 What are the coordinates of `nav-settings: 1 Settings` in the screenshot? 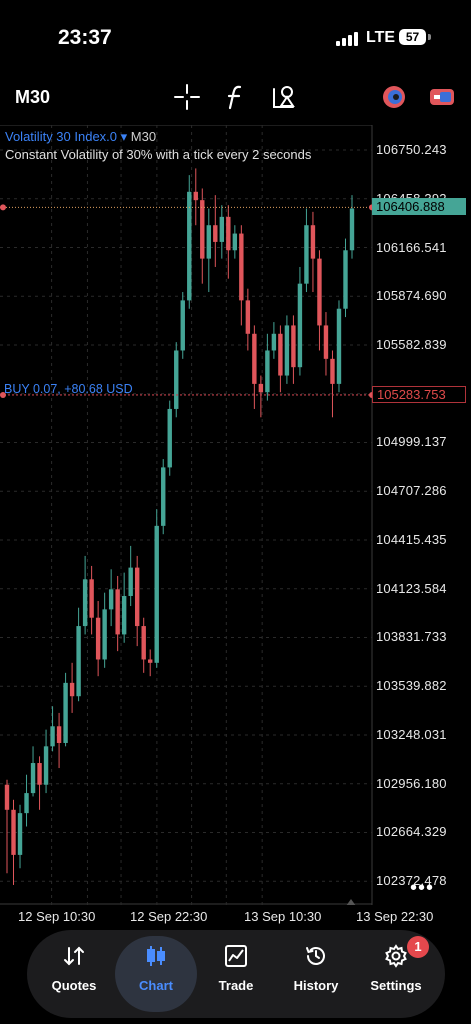 It's located at (396, 974).